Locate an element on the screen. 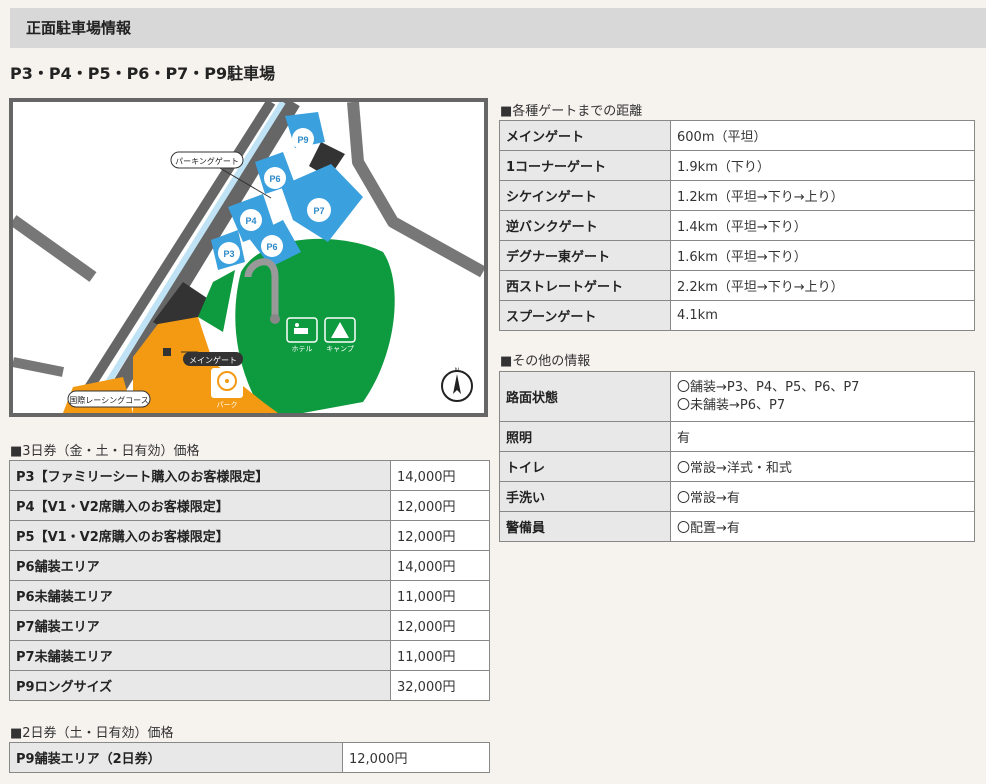  price-row: P3【ファミリーシート購入のお客様限定】 14,000円 is located at coordinates (249, 475).